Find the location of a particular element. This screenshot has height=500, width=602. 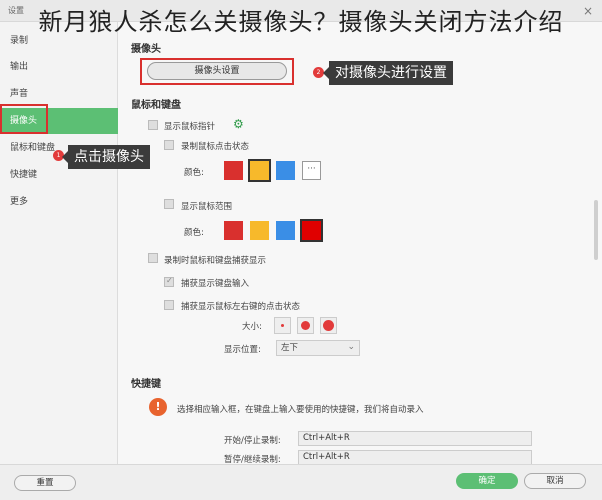

show-pointer-label: 显示鼠标指针 is located at coordinates (190, 127).